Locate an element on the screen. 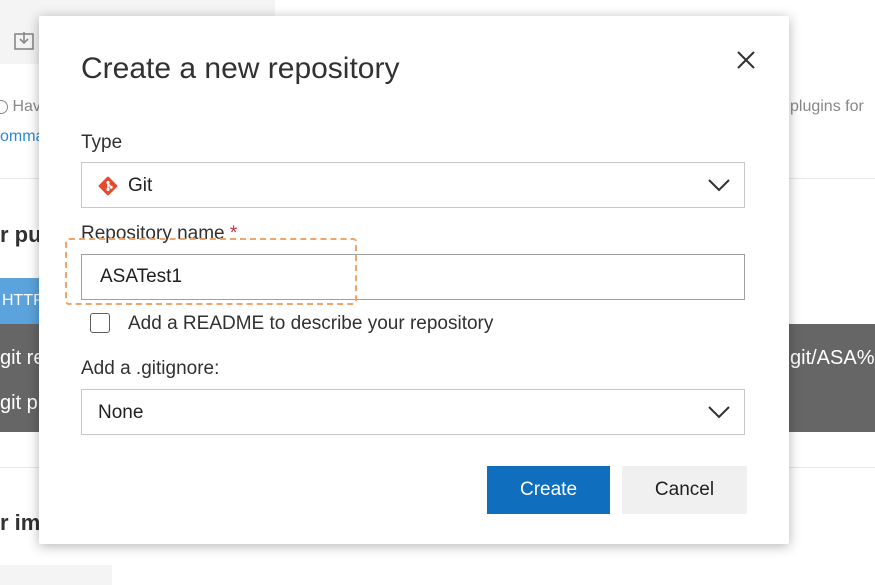 The height and width of the screenshot is (585, 875). background-bottom-box is located at coordinates (56, 575).